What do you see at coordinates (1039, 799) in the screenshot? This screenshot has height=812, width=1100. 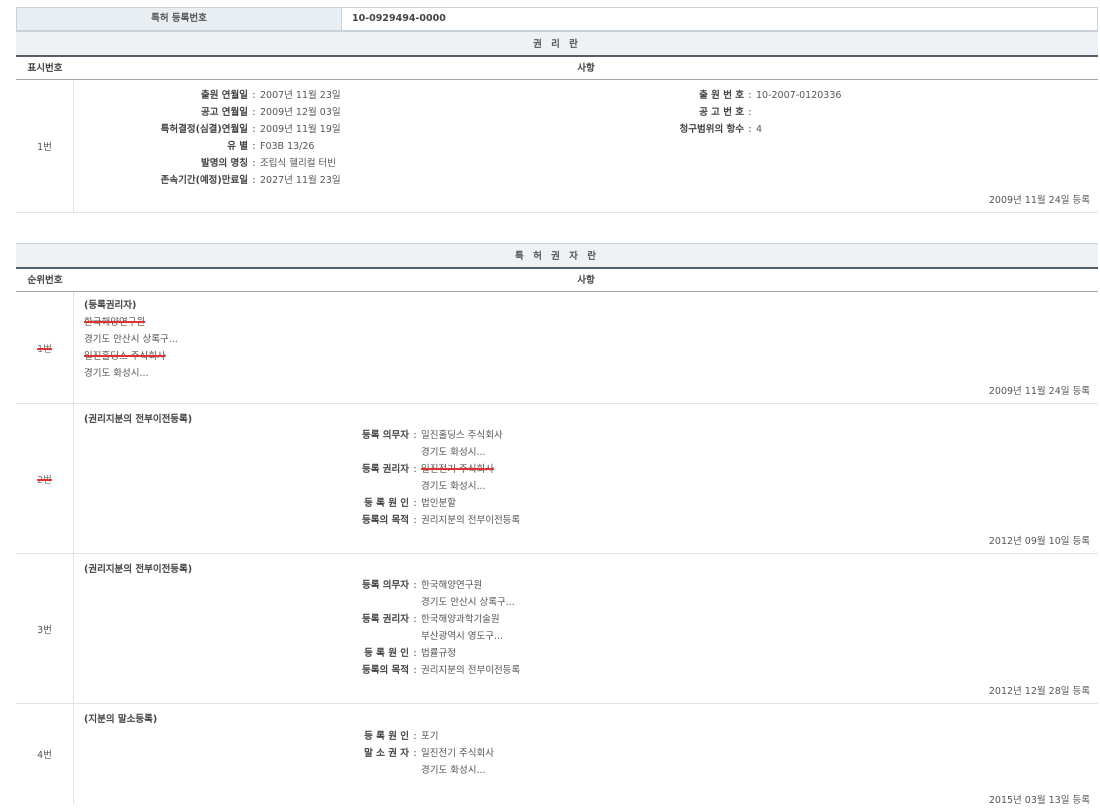 I see `registration-date: 2015년 03월 13일 등록` at bounding box center [1039, 799].